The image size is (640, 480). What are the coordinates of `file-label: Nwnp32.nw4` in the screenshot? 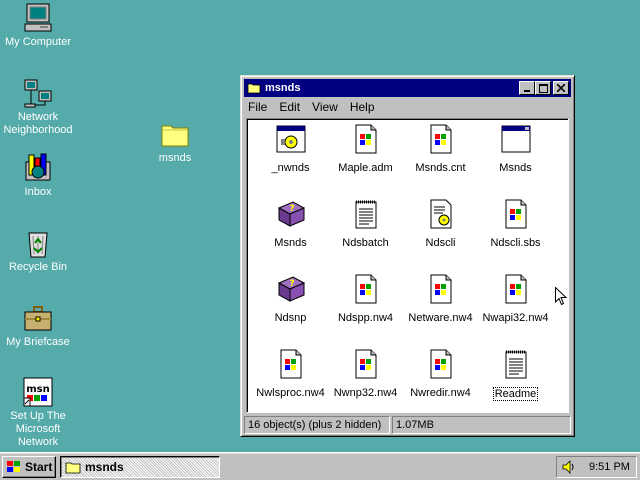 It's located at (365, 393).